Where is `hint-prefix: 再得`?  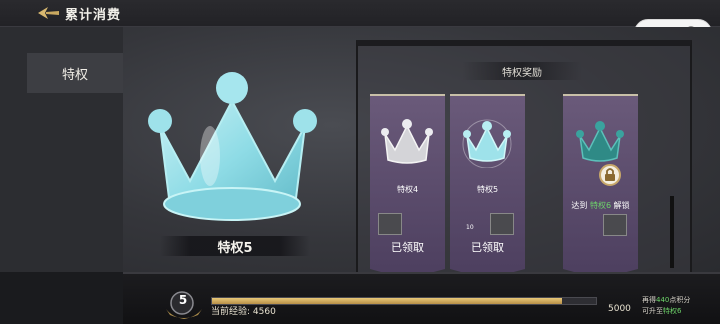
hint-prefix: 再得 is located at coordinates (649, 300).